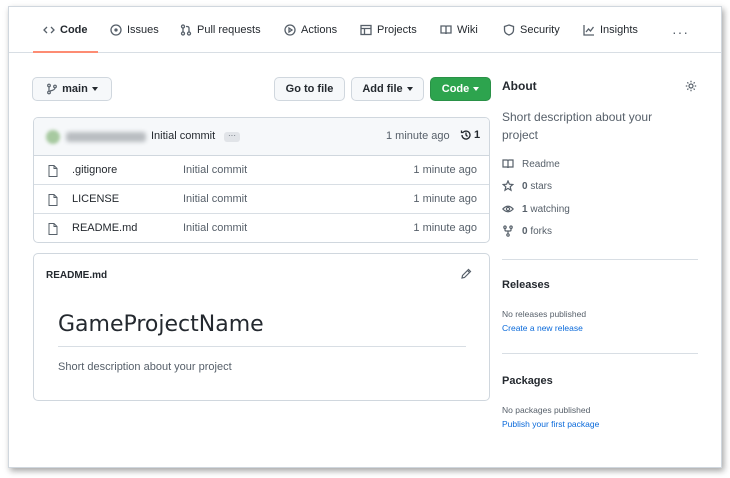 This screenshot has width=730, height=478. I want to click on readme-heading: GameProjectName, so click(161, 324).